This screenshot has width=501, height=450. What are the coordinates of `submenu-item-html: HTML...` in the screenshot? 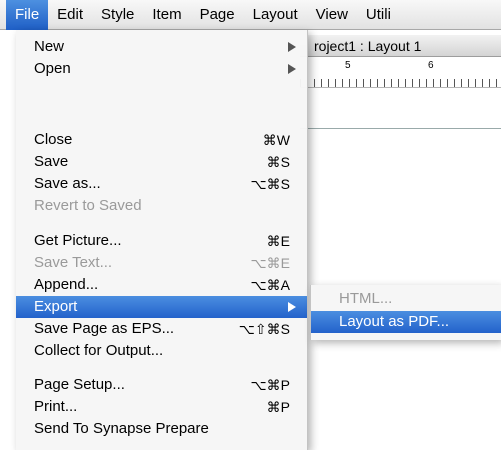 It's located at (366, 298).